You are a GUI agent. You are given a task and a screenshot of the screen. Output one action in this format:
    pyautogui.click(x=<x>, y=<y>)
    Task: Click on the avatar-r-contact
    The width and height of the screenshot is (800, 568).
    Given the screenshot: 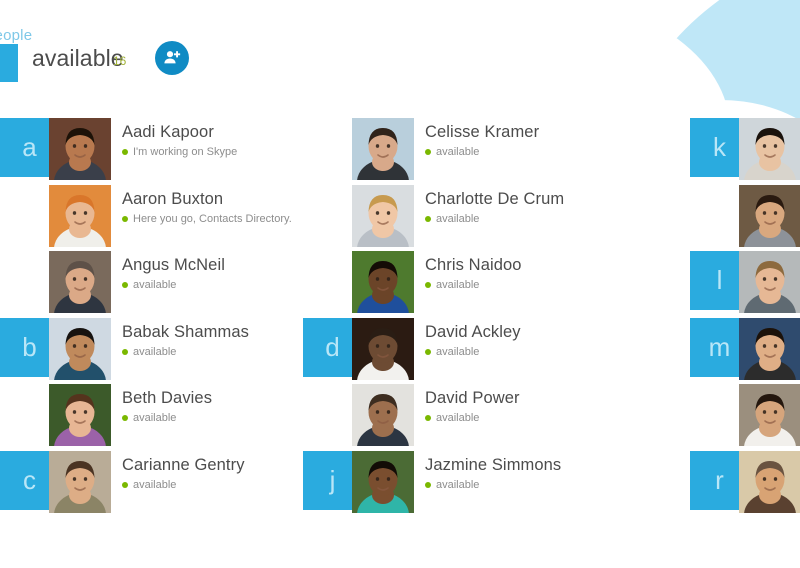 What is the action you would take?
    pyautogui.click(x=769, y=481)
    